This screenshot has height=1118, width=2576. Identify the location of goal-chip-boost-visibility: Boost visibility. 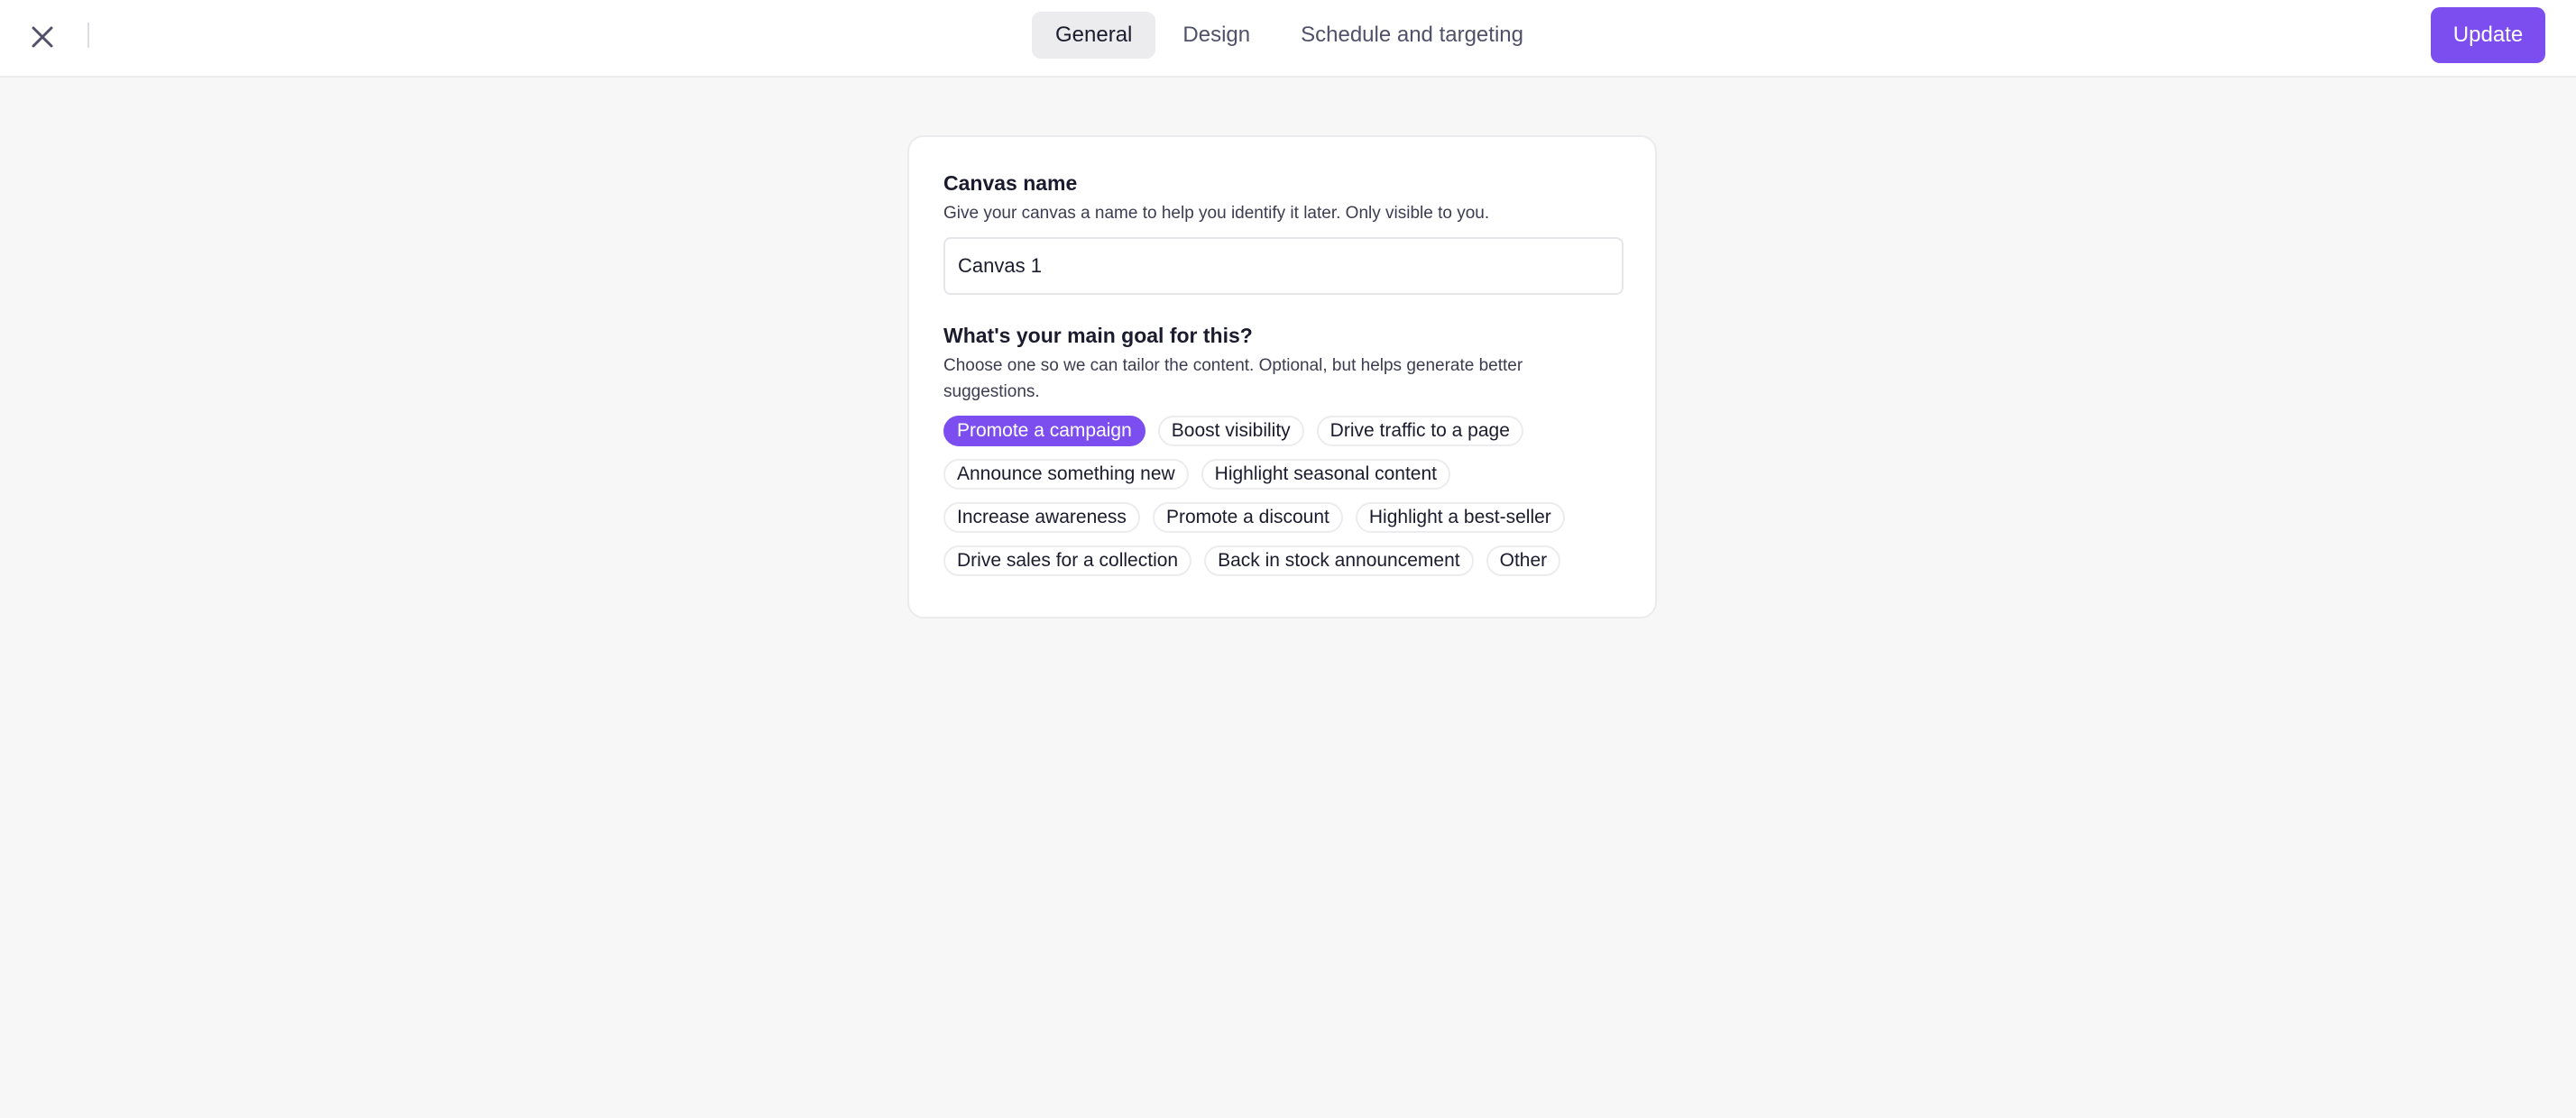
(1230, 431).